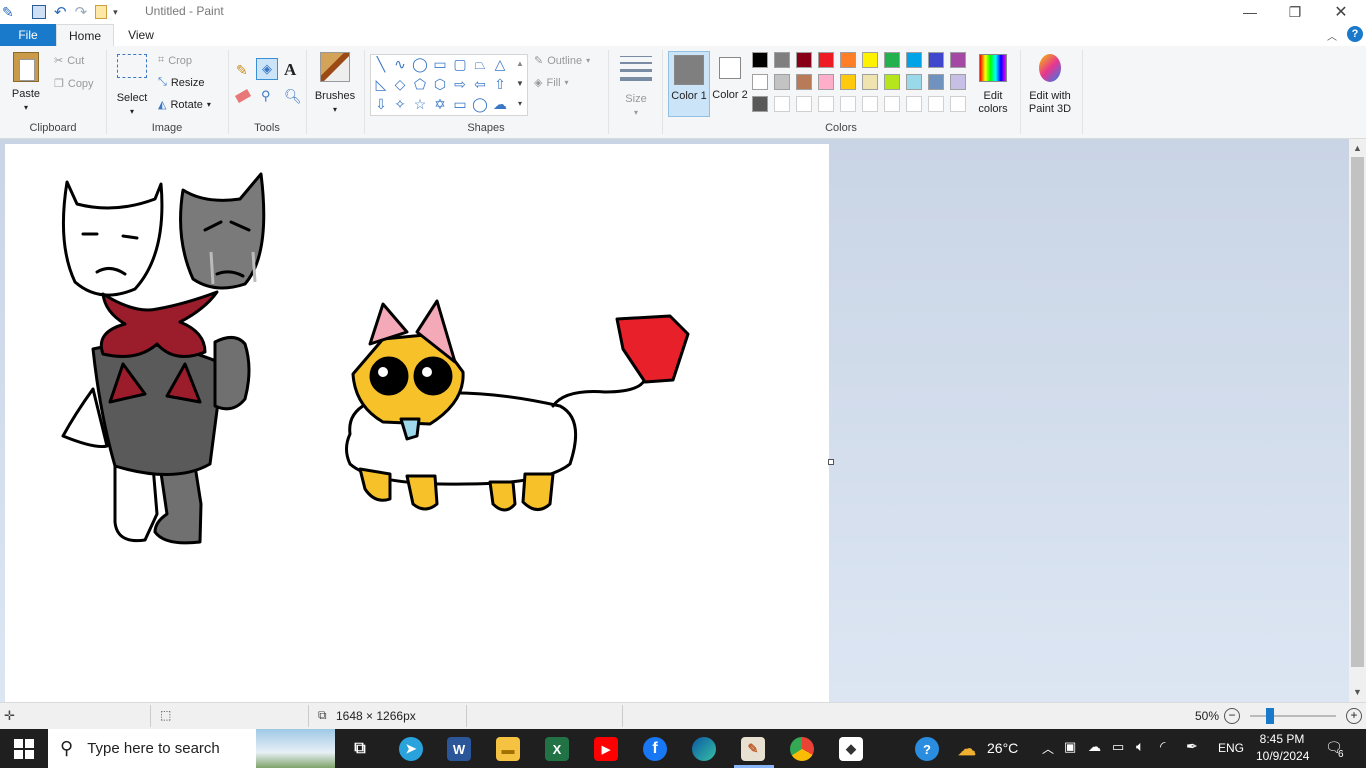 The width and height of the screenshot is (1366, 768). What do you see at coordinates (60, 12) in the screenshot?
I see `undo-icon: ↶` at bounding box center [60, 12].